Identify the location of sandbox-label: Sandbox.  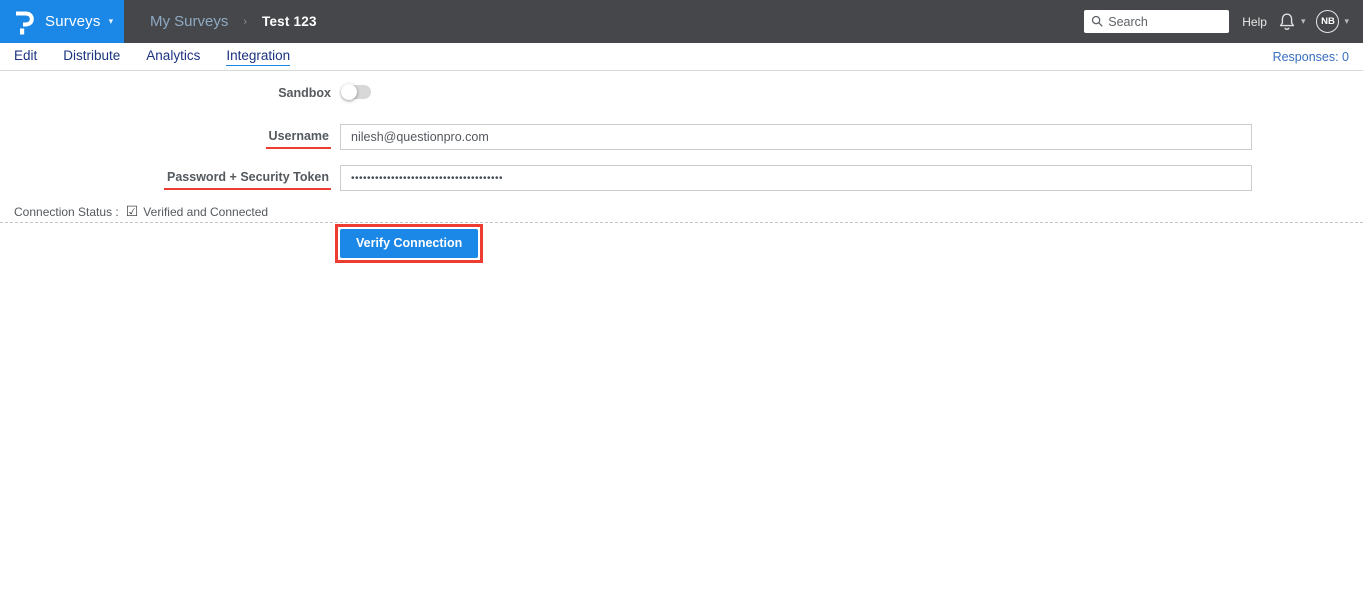
(304, 93).